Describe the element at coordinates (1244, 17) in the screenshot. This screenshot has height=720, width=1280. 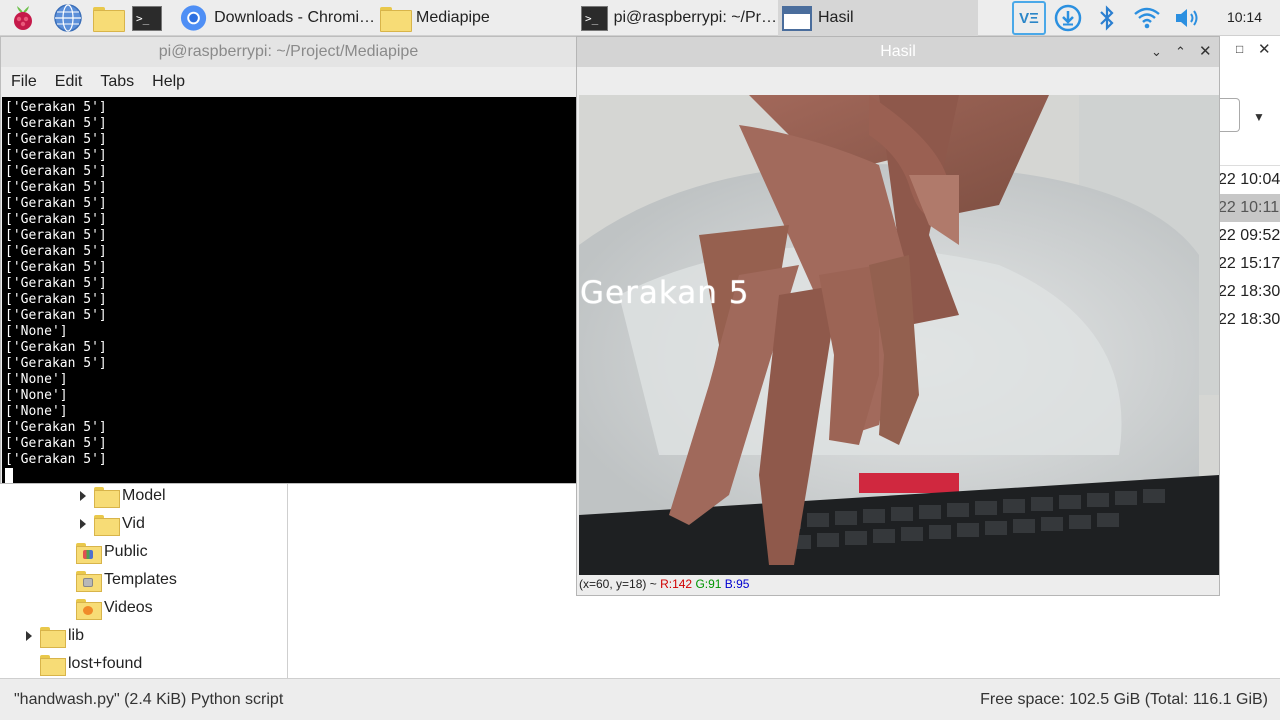
I see `clock: 10:14` at that location.